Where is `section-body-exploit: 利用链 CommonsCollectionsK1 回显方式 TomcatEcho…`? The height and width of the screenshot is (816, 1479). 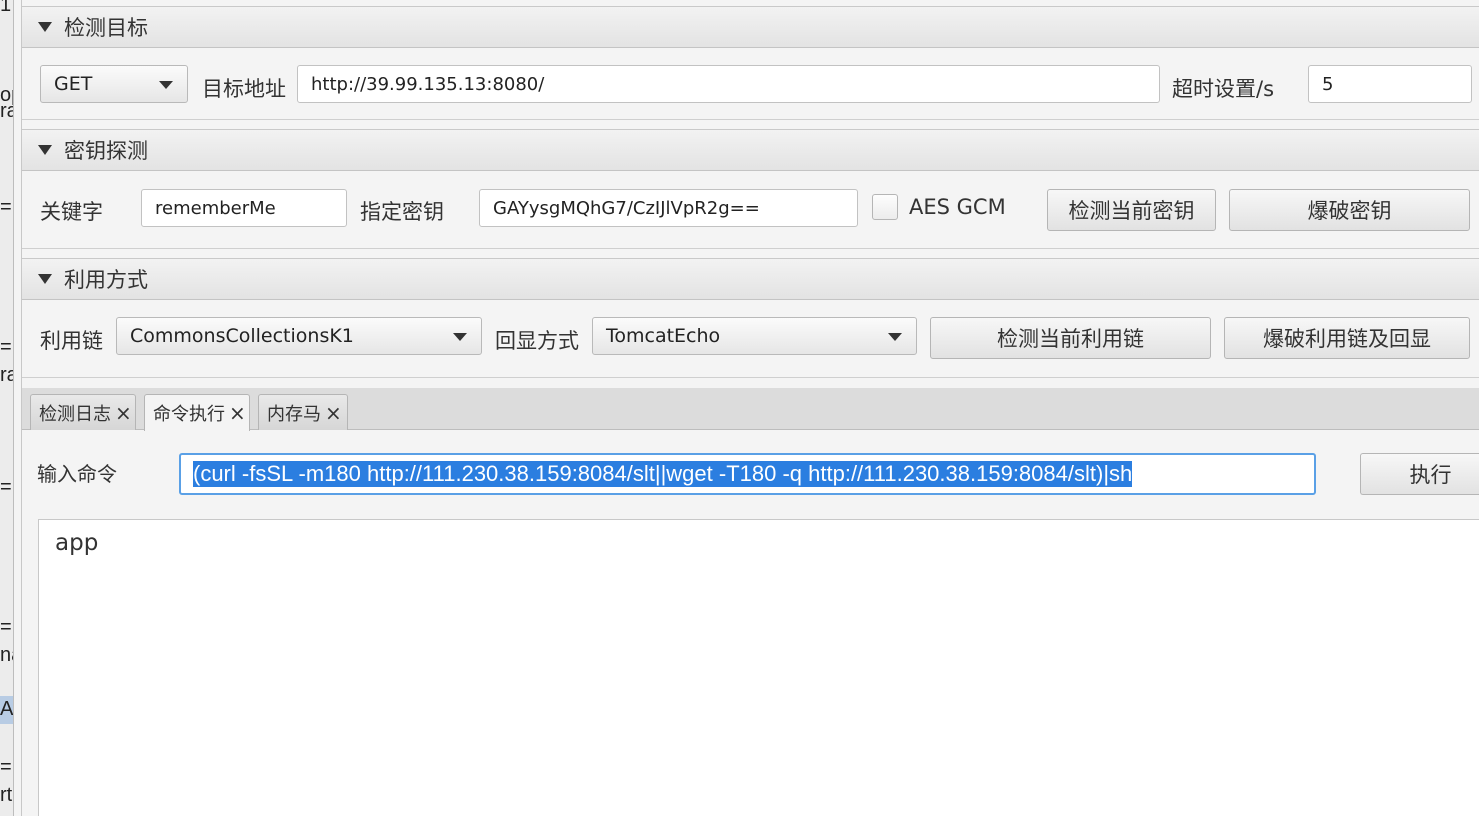 section-body-exploit: 利用链 CommonsCollectionsK1 回显方式 TomcatEcho… is located at coordinates (750, 339).